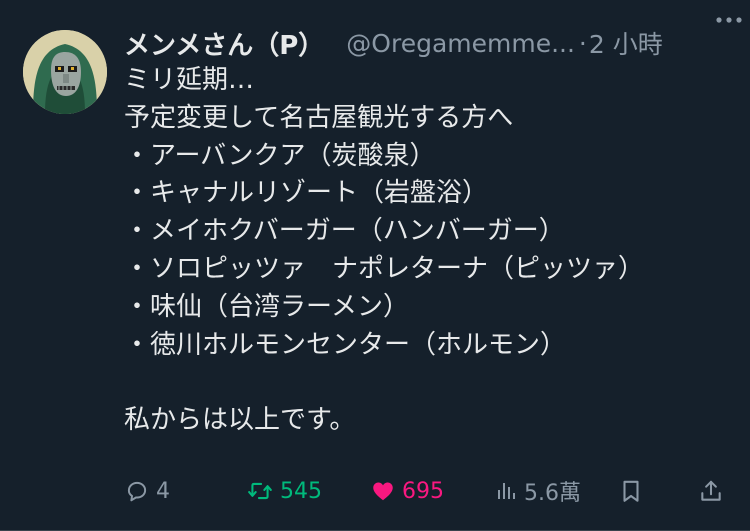 The width and height of the screenshot is (750, 531). Describe the element at coordinates (344, 231) in the screenshot. I see `tweet-line: ・メイホクバーガー（ハンバーガー）` at that location.